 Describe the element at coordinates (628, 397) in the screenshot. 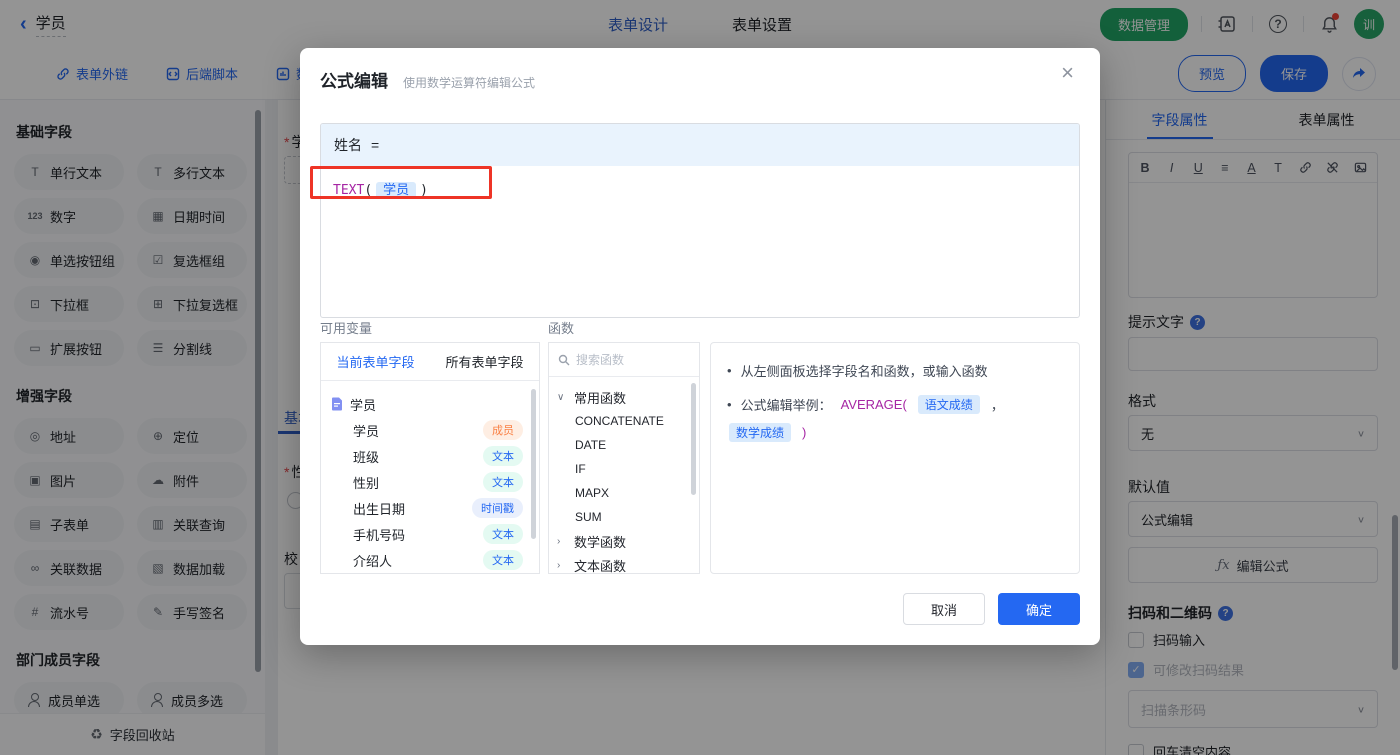

I see `function-group-common: ∨ 常用函数` at that location.